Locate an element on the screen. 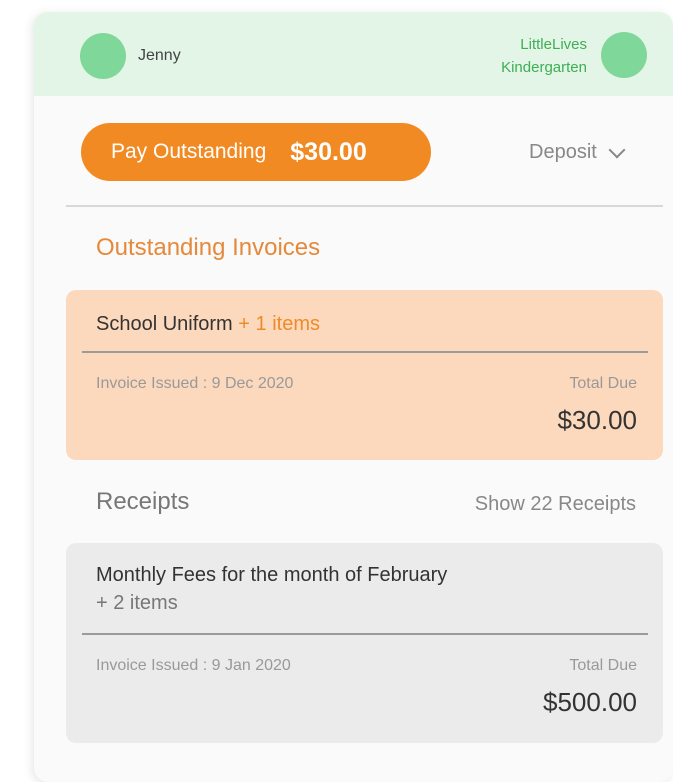 The width and height of the screenshot is (673, 782). school-name: LittleLives Kindergarten is located at coordinates (507, 56).